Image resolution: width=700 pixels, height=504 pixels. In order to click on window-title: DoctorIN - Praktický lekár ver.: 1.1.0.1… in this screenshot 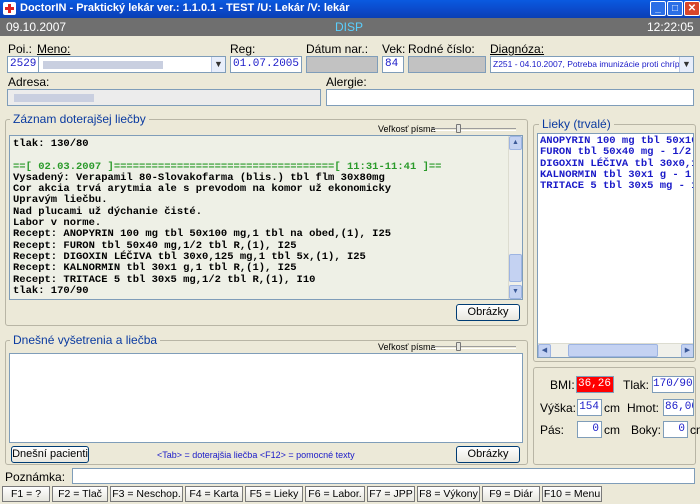, I will do `click(185, 8)`.